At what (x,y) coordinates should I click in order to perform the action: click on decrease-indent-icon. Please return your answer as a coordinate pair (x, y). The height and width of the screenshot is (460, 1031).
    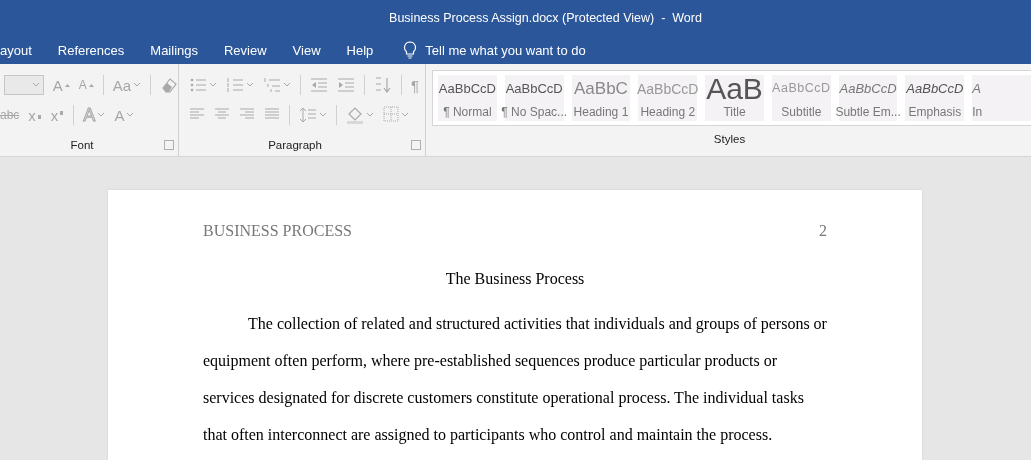
    Looking at the image, I should click on (319, 85).